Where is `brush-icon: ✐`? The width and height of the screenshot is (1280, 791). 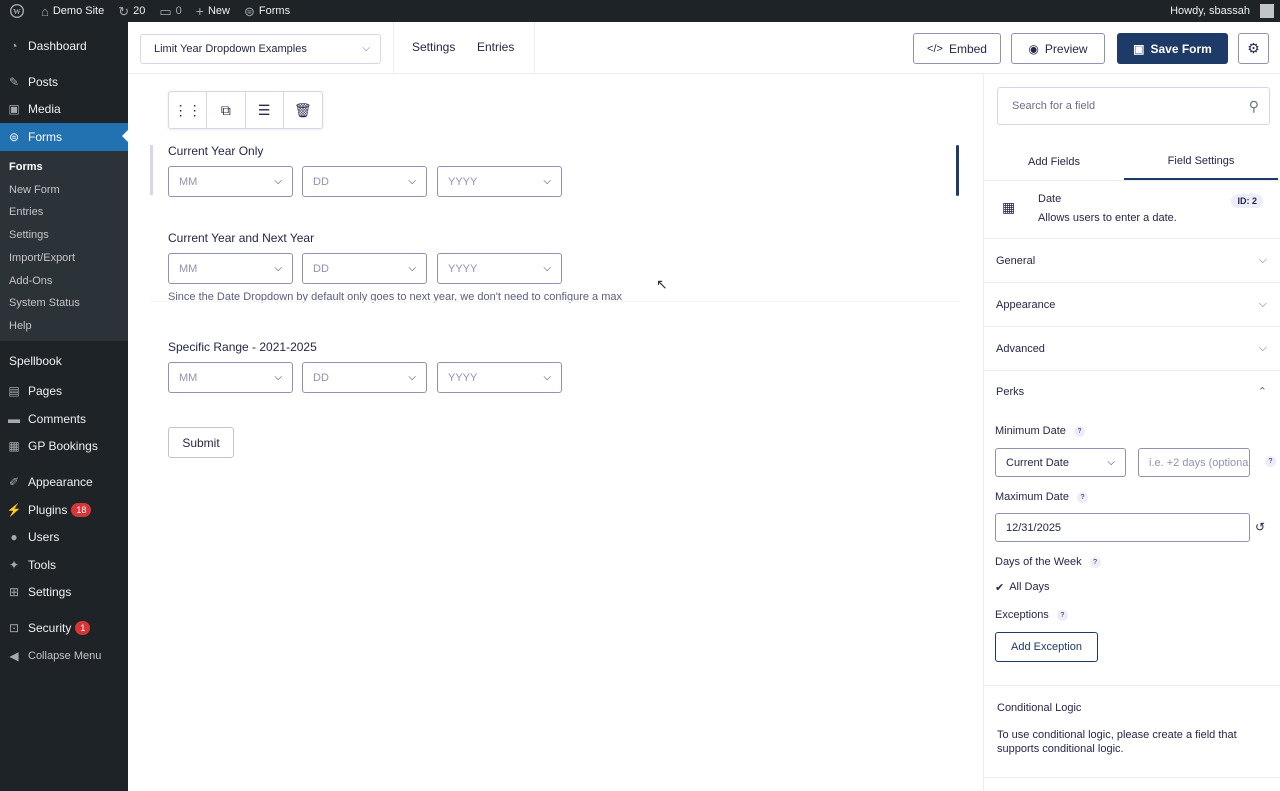
brush-icon: ✐ is located at coordinates (14, 481).